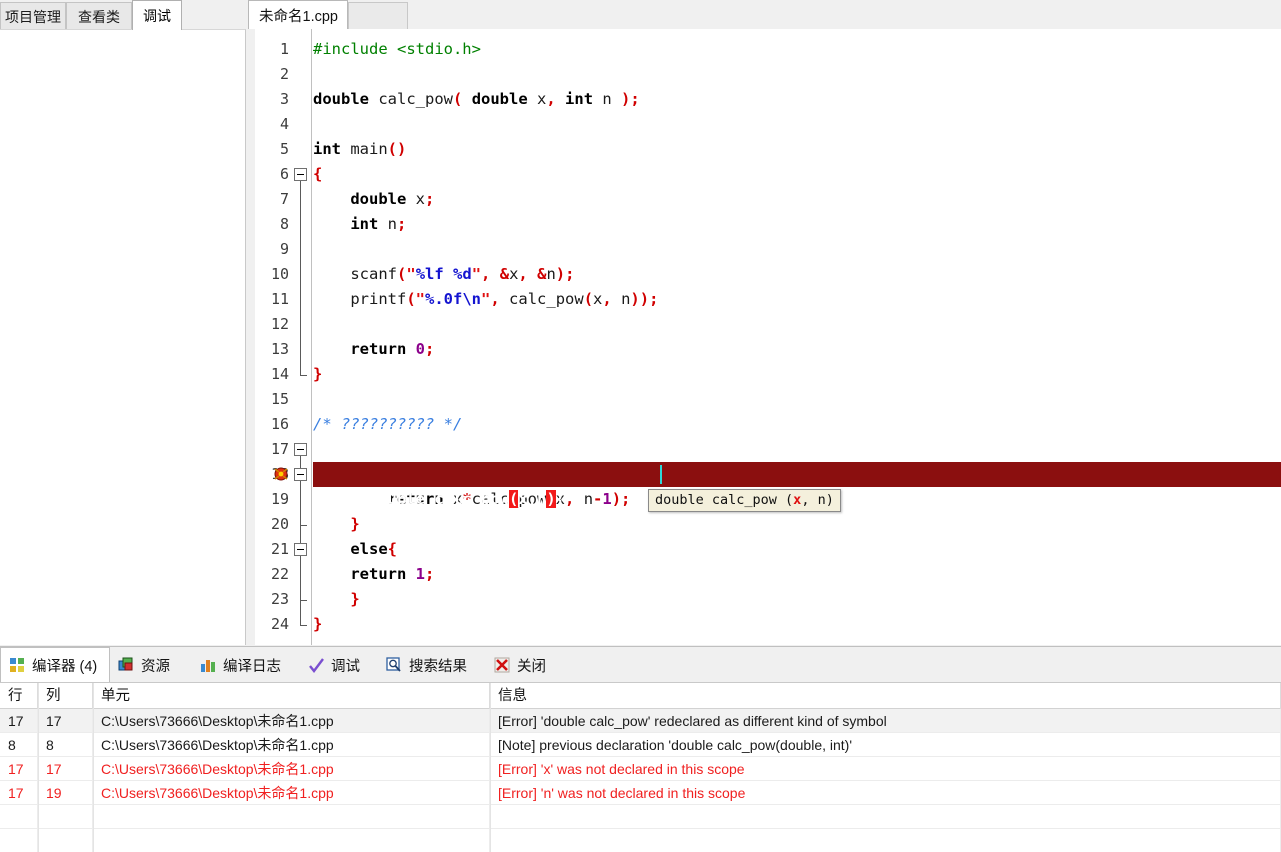 This screenshot has height=852, width=1281. Describe the element at coordinates (439, 485) in the screenshot. I see `error-line-text: double calc_pow(x,n){` at that location.